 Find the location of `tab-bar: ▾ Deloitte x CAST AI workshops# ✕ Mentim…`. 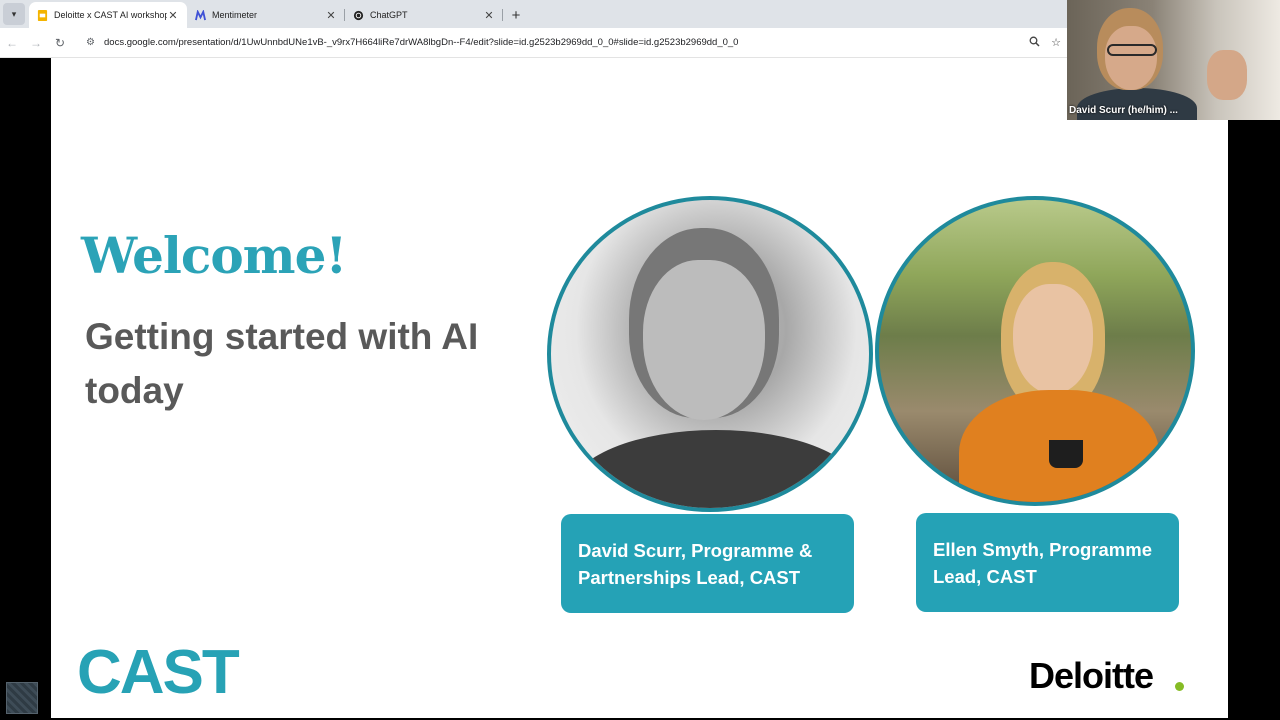

tab-bar: ▾ Deloitte x CAST AI workshops# ✕ Mentim… is located at coordinates (533, 14).